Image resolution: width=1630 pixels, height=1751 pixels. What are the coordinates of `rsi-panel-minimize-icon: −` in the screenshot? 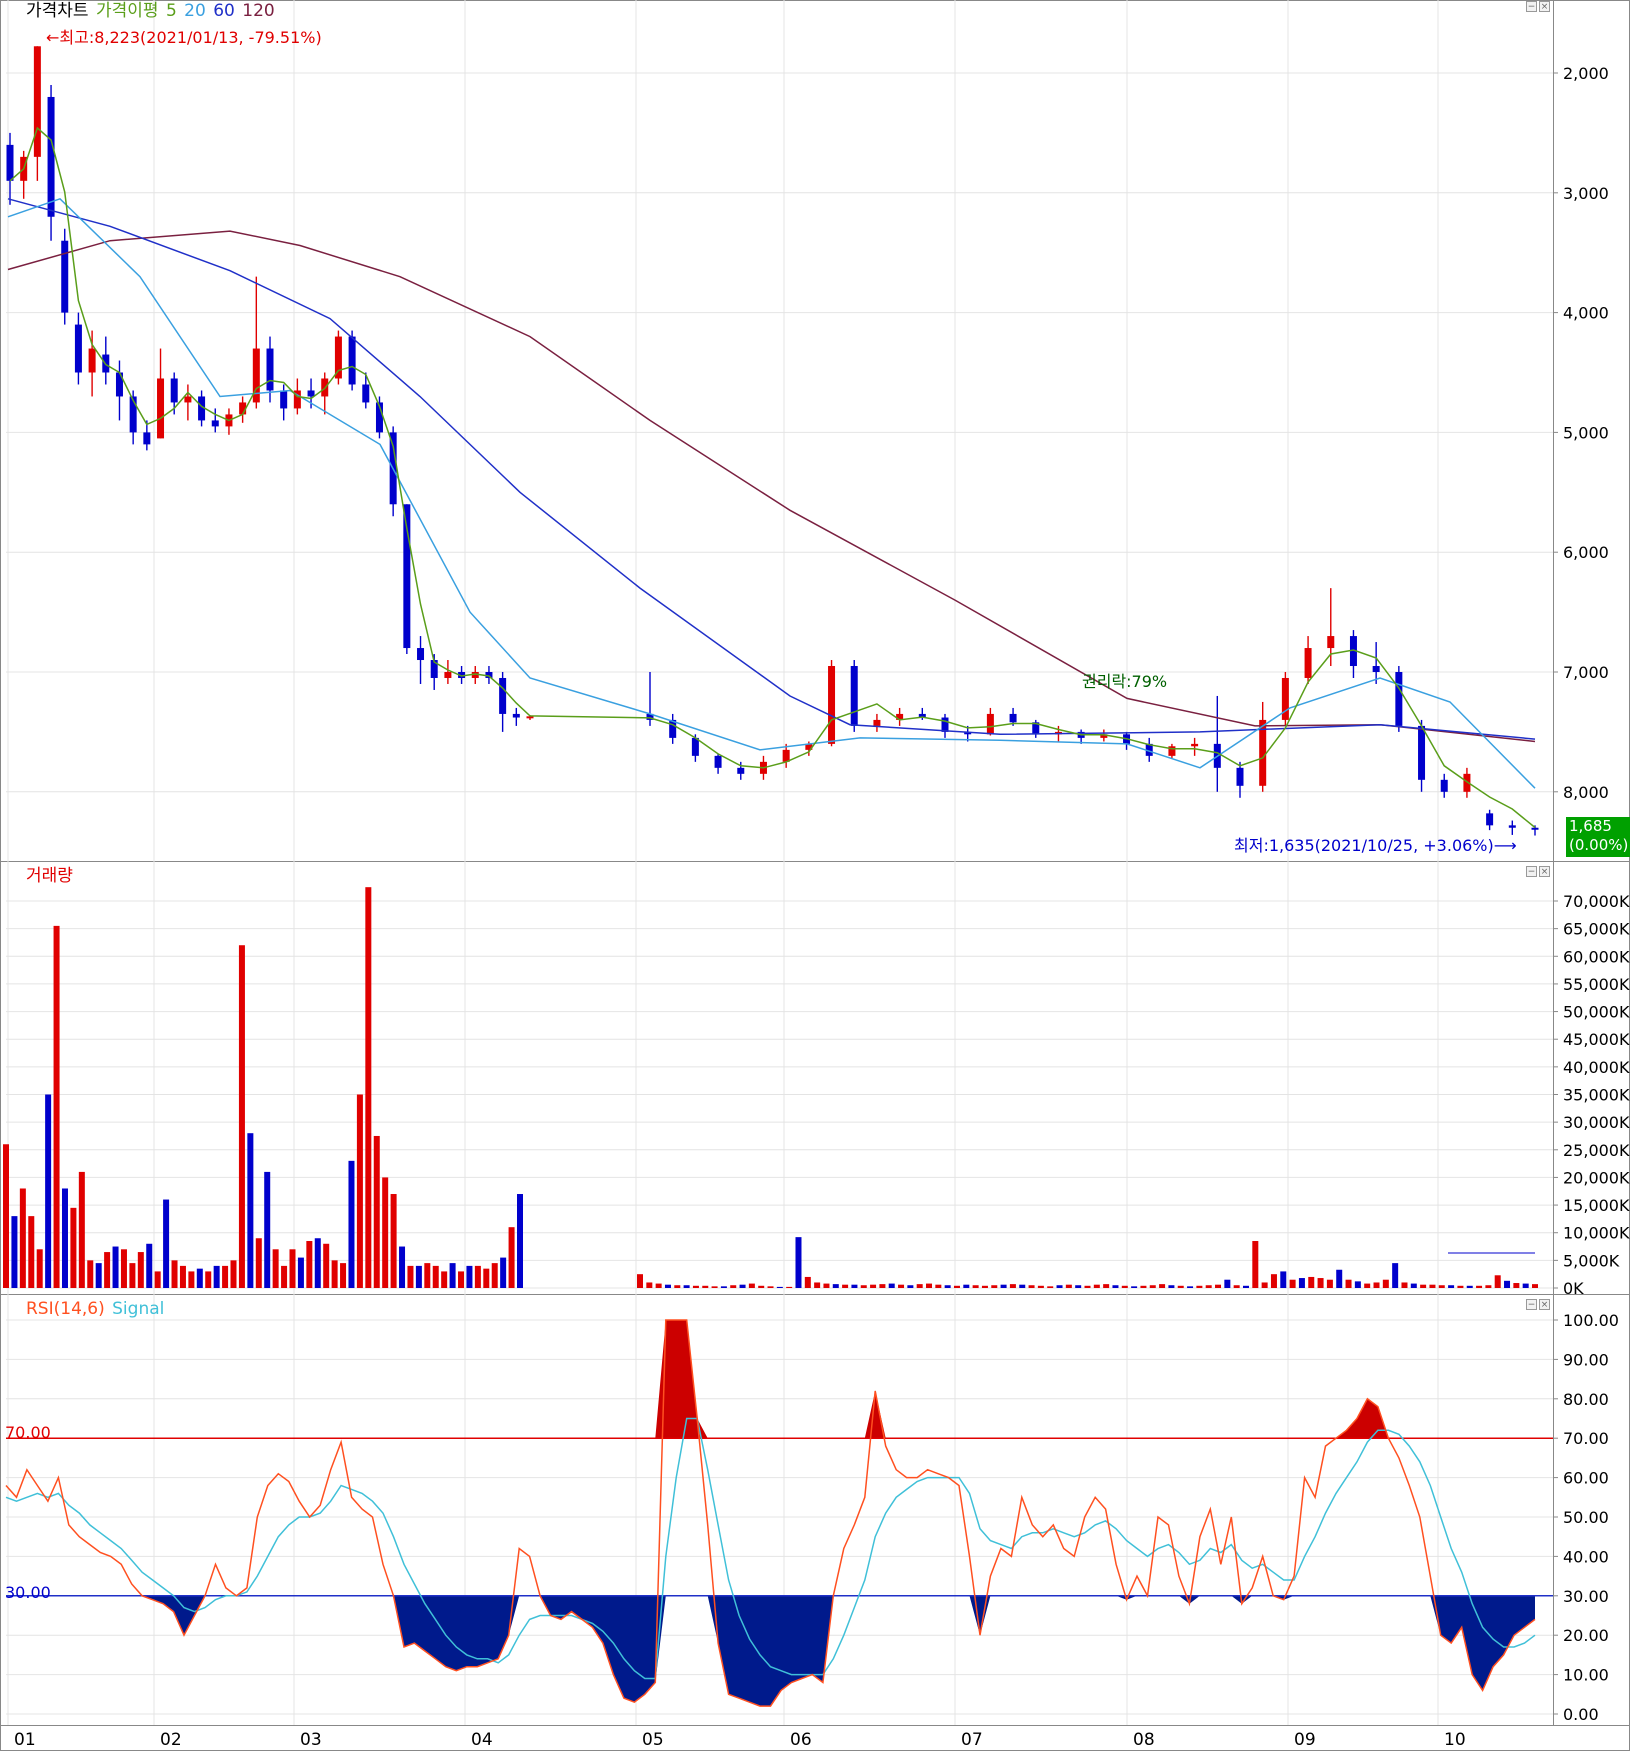 It's located at (1531, 1304).